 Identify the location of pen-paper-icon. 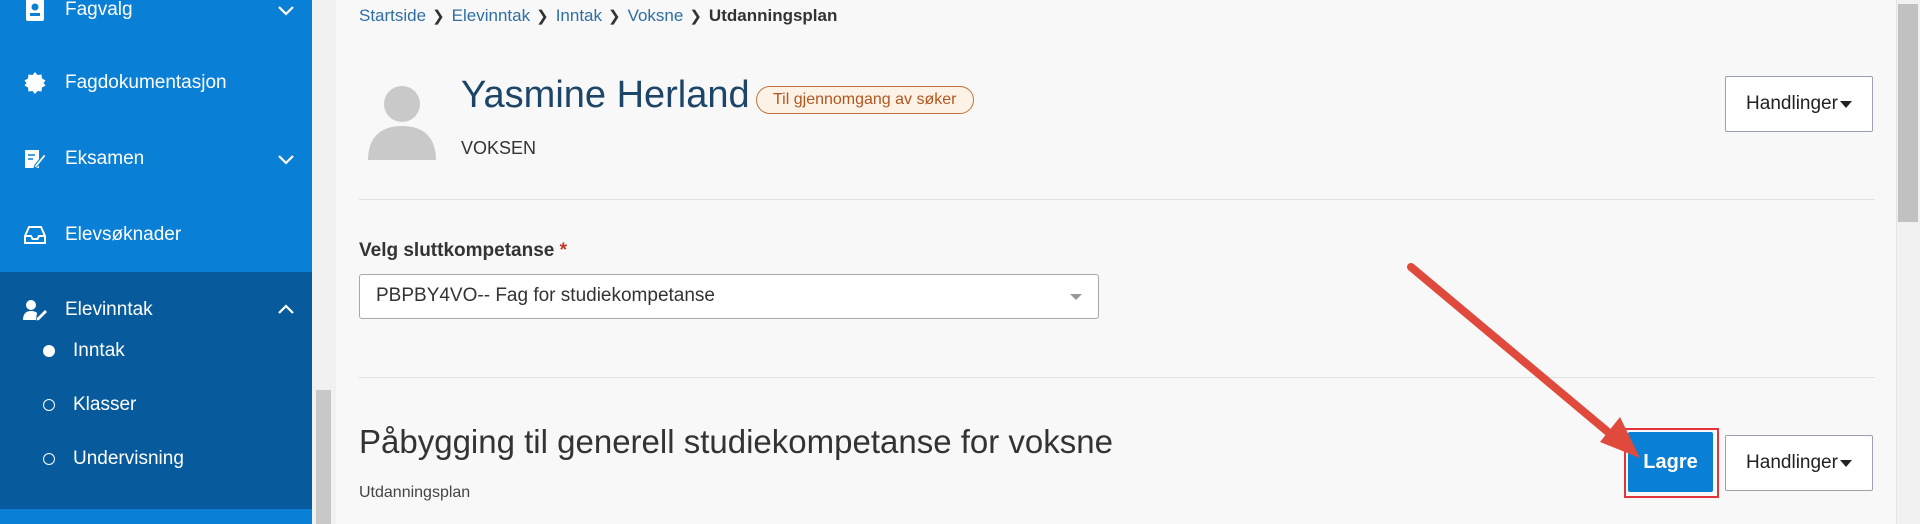
(35, 159).